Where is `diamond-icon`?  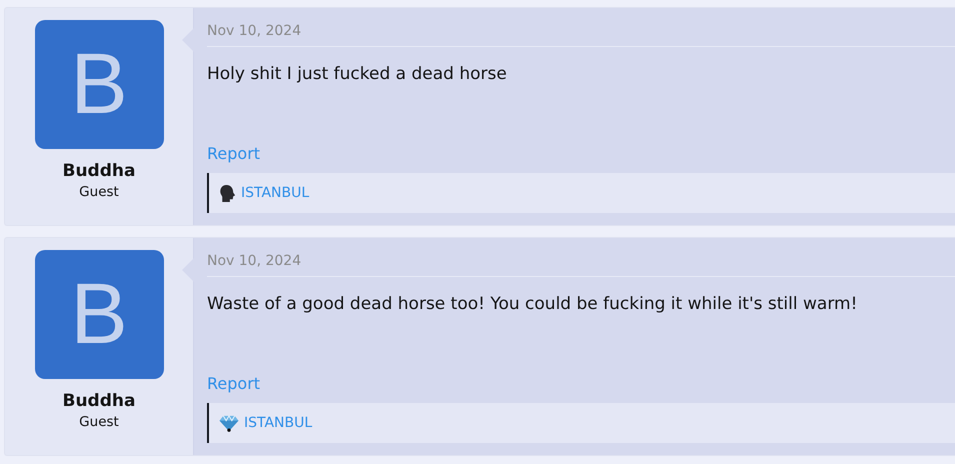
diamond-icon is located at coordinates (229, 423).